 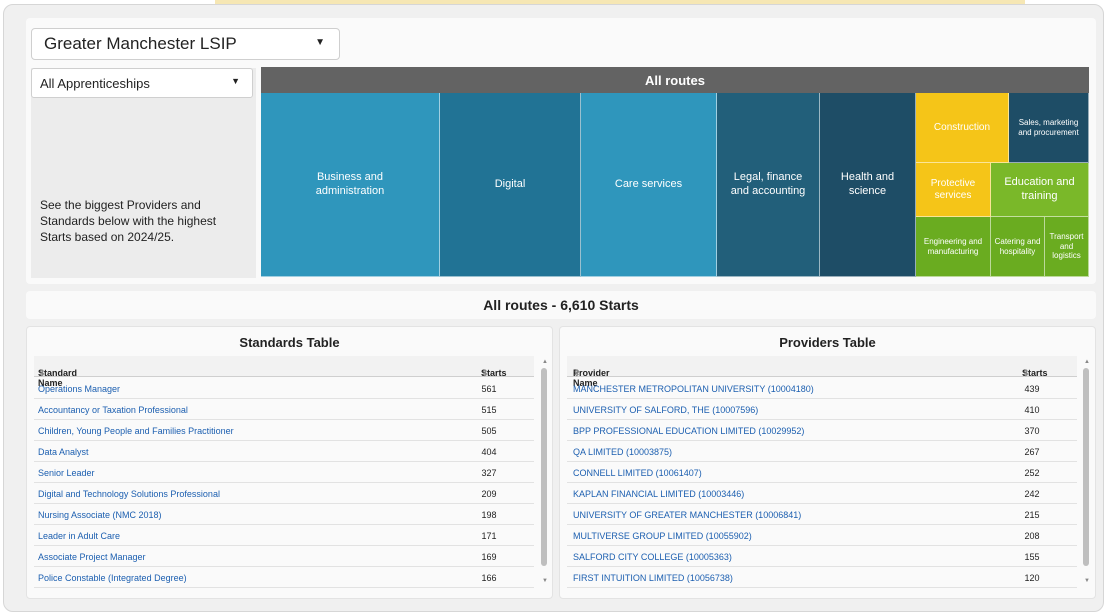 What do you see at coordinates (1032, 473) in the screenshot?
I see `row-starts-value: 252` at bounding box center [1032, 473].